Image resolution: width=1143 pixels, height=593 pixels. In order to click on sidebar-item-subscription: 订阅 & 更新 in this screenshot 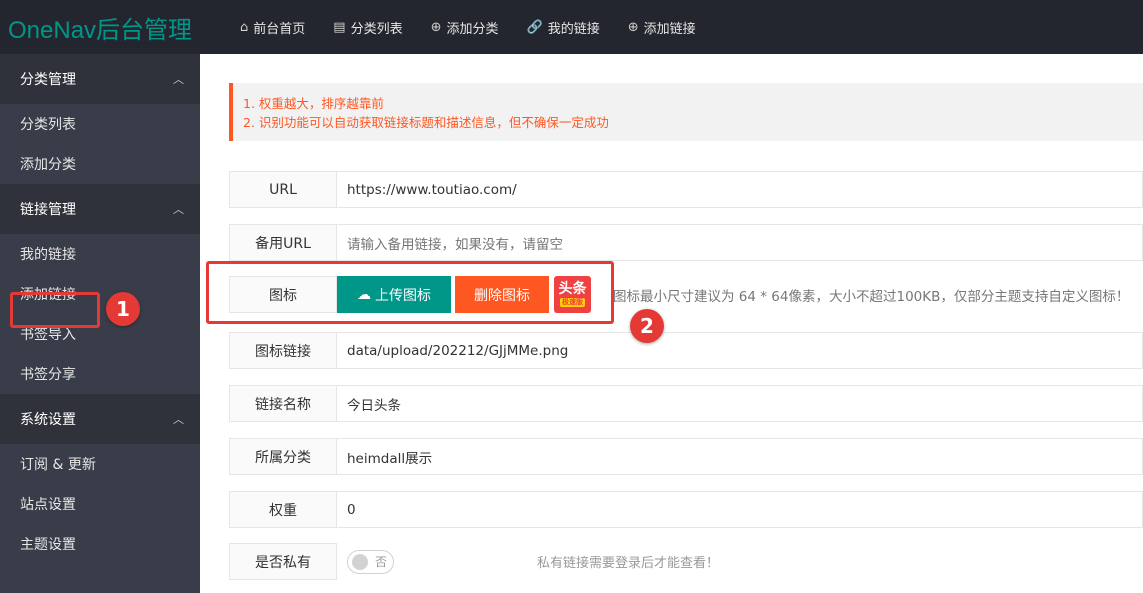, I will do `click(100, 464)`.